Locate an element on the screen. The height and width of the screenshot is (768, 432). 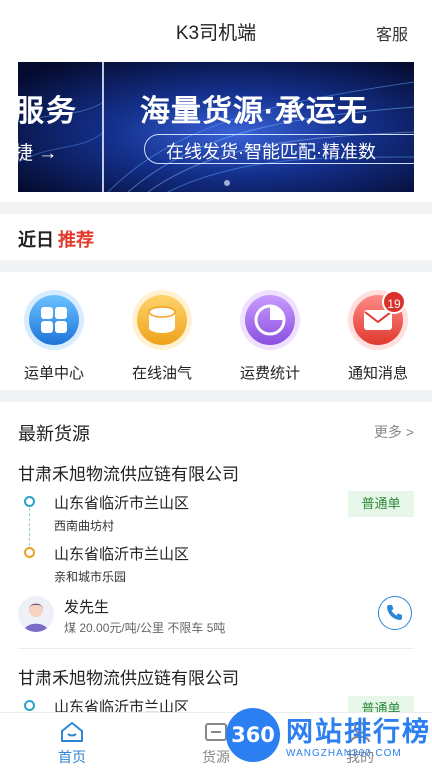
banner-divider is located at coordinates (103, 127).